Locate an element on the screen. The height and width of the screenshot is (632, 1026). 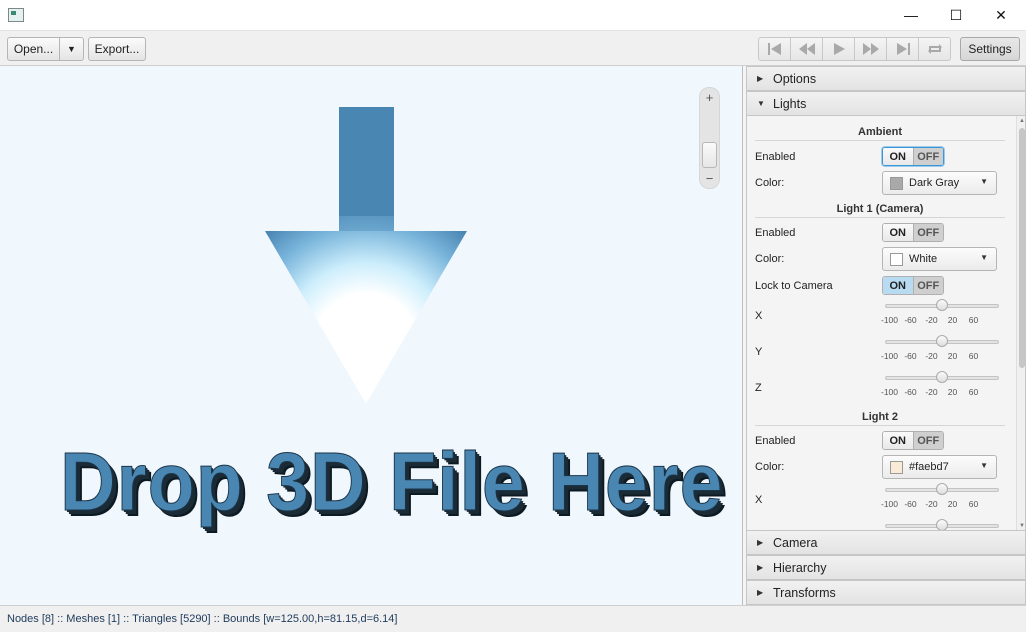
section-transforms-label: Transforms is located at coordinates (804, 592).